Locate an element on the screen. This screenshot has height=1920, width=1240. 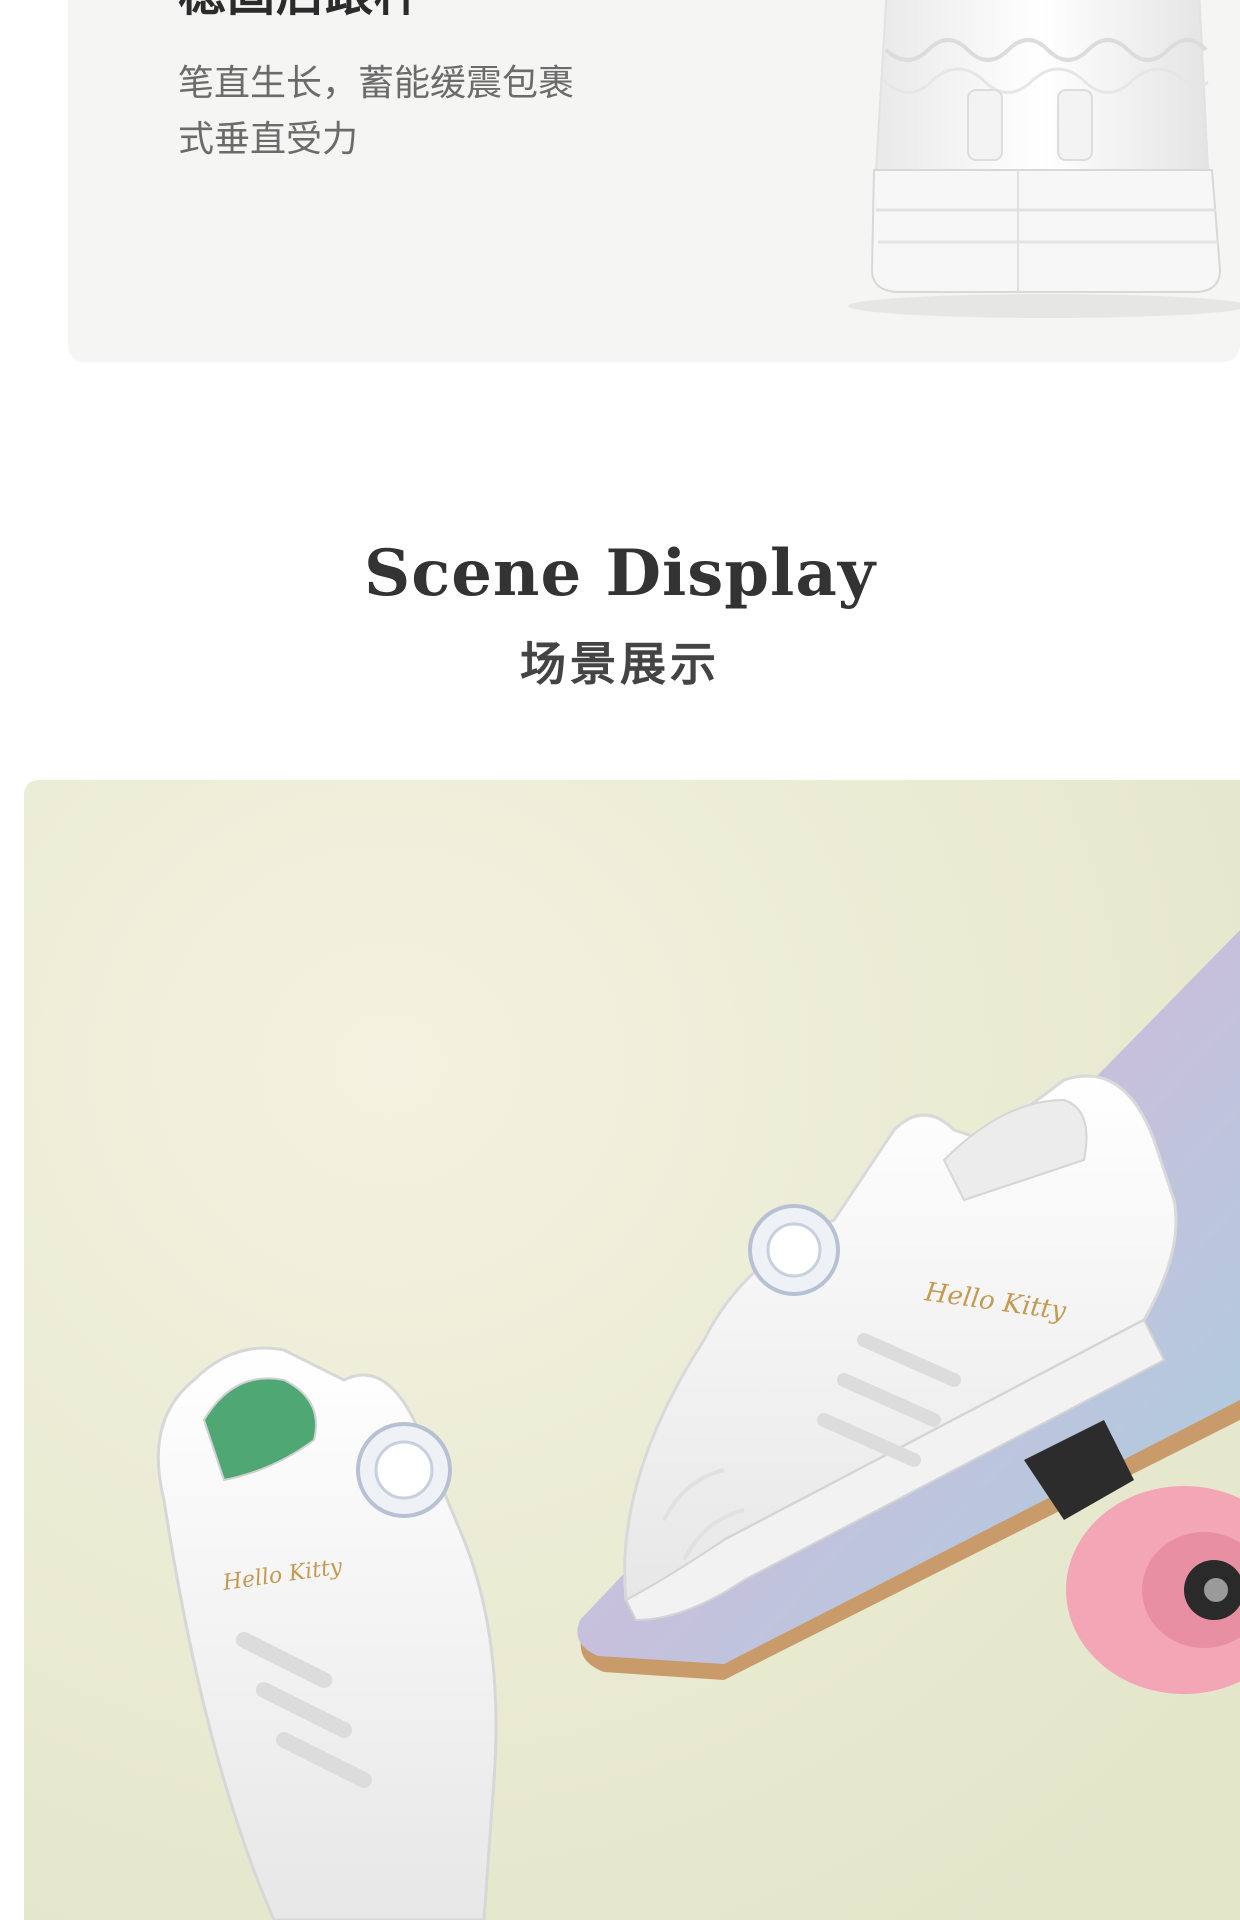
feature-description-line-1: 笔直生长，蓄能缓震包裹 is located at coordinates (376, 83).